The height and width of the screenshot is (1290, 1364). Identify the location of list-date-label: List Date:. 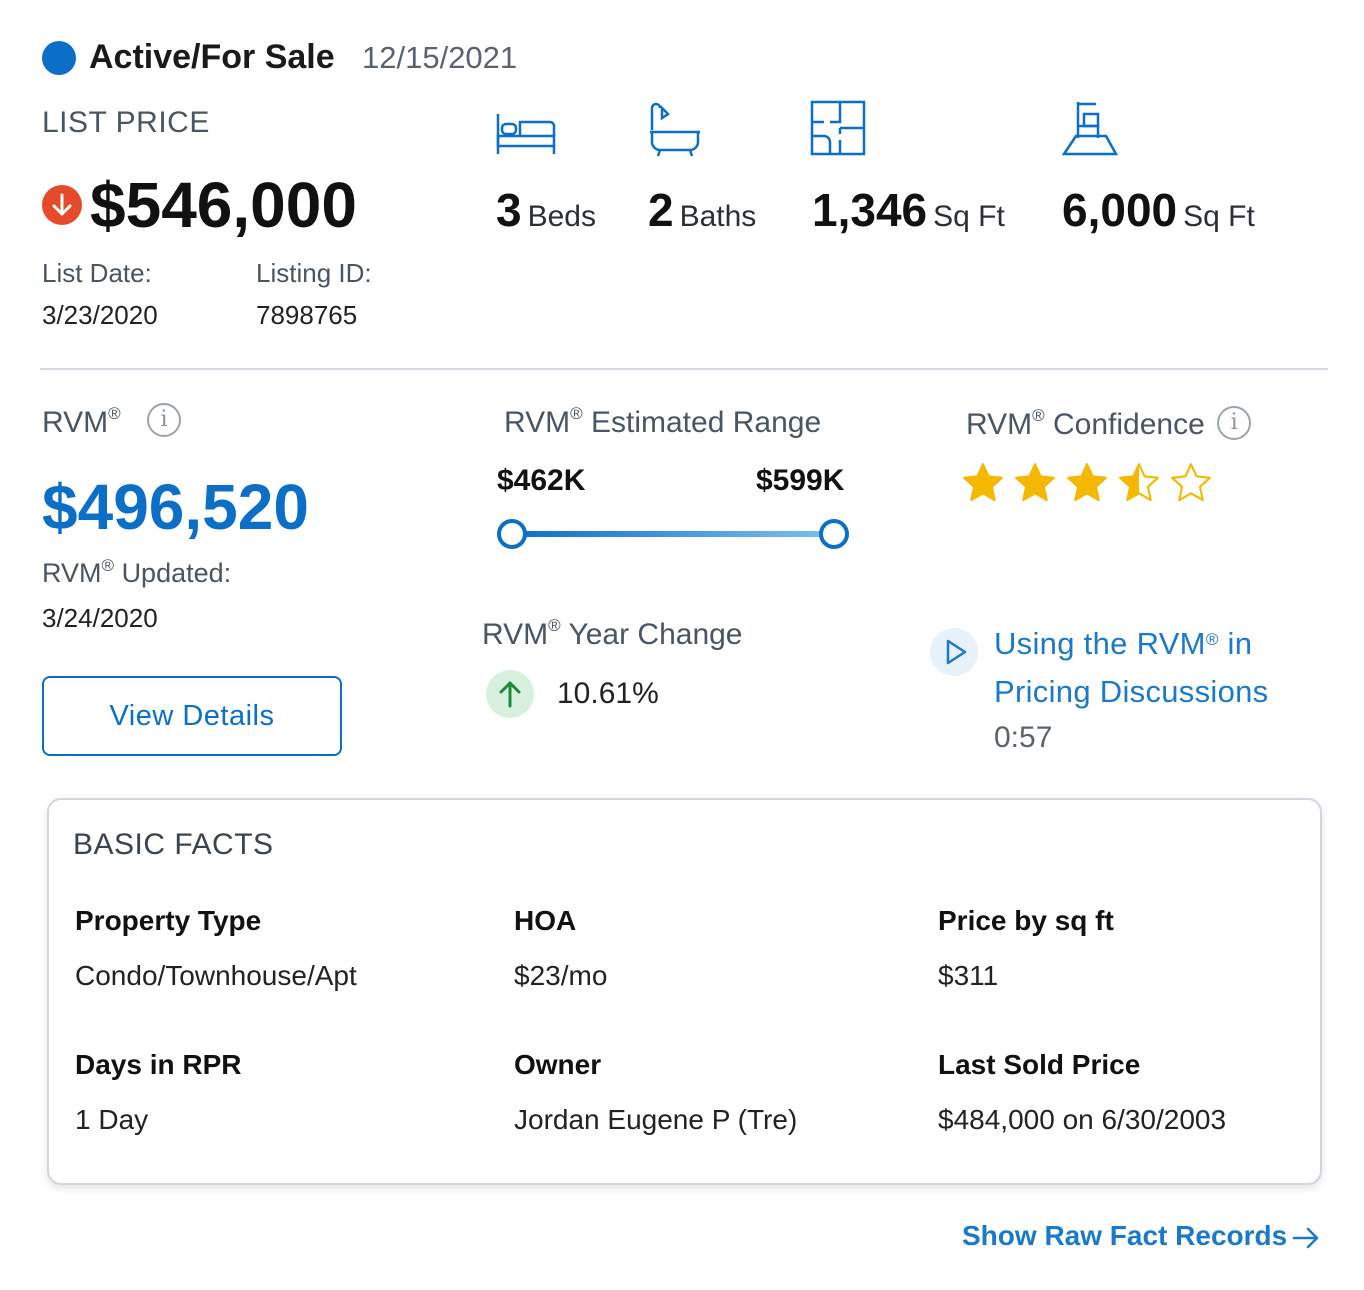
(97, 273).